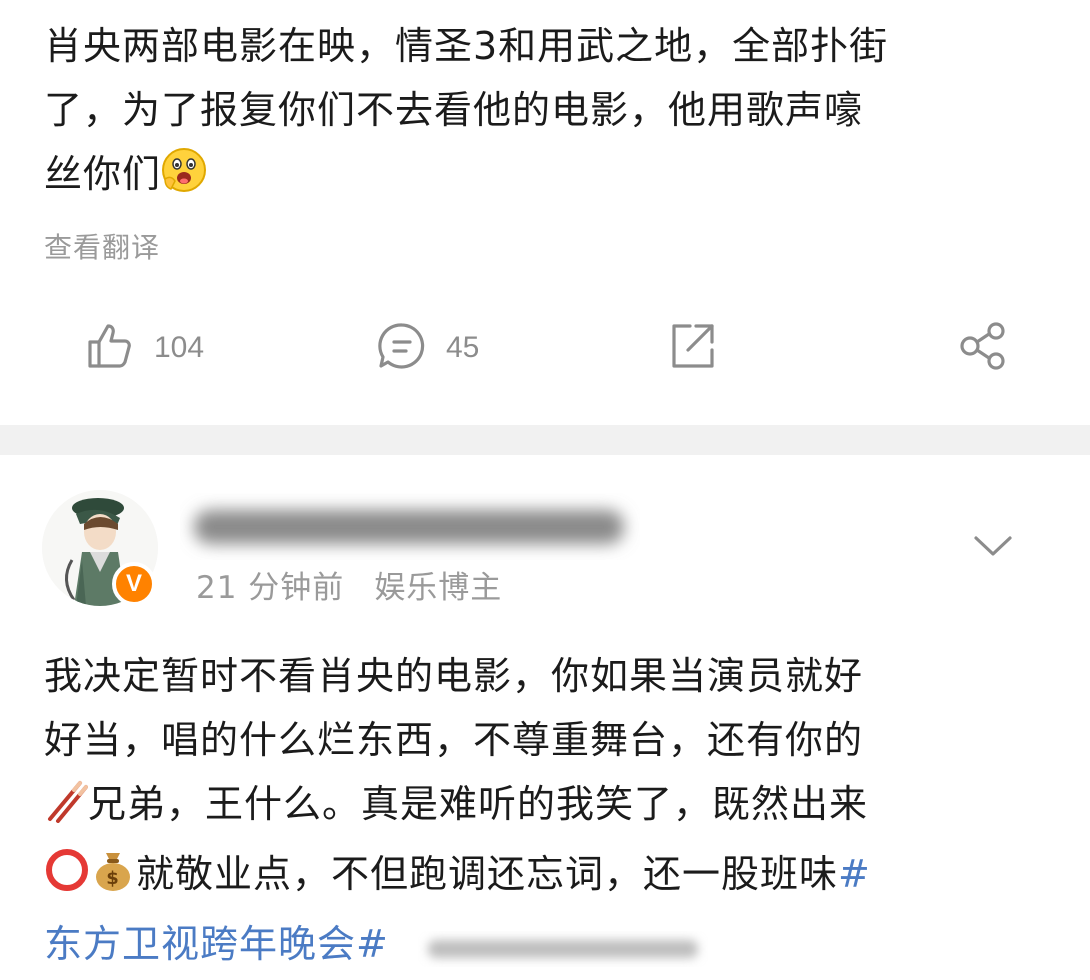 This screenshot has width=1090, height=980. Describe the element at coordinates (410, 525) in the screenshot. I see `username-blurred` at that location.